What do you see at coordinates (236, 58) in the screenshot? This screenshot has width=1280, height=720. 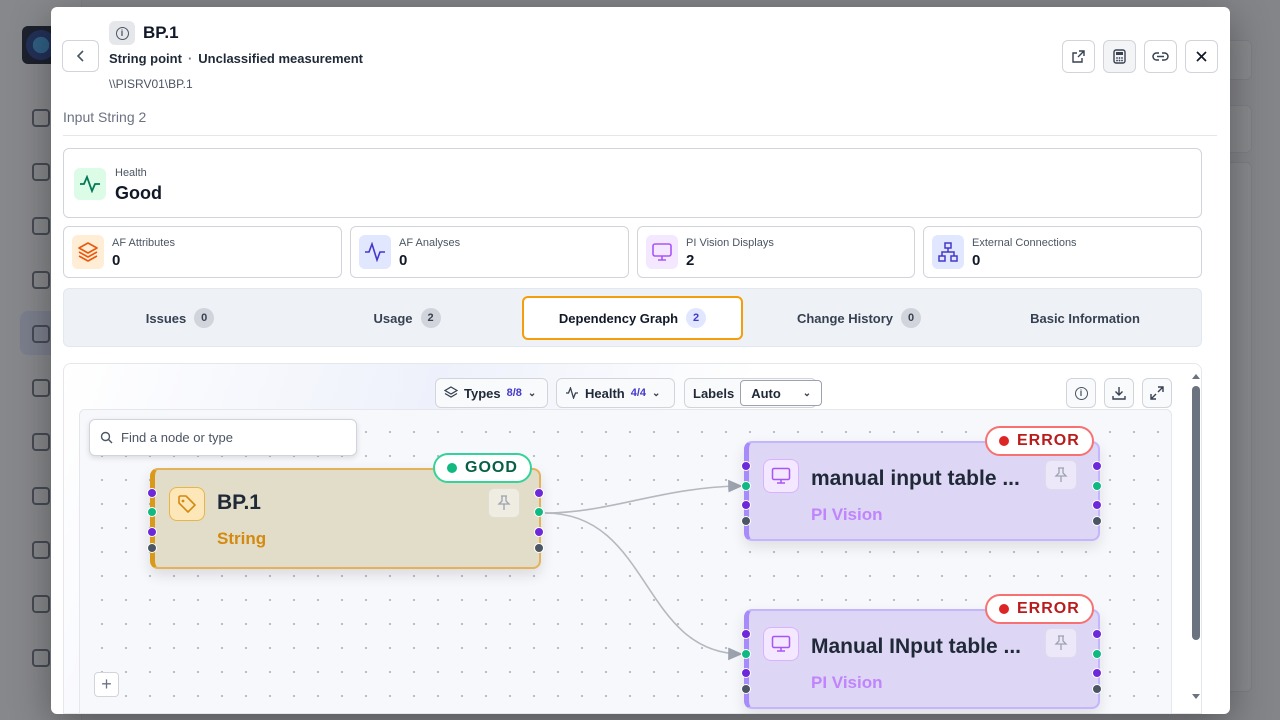 I see `point-subtitle: String point · Unclassified measurement` at bounding box center [236, 58].